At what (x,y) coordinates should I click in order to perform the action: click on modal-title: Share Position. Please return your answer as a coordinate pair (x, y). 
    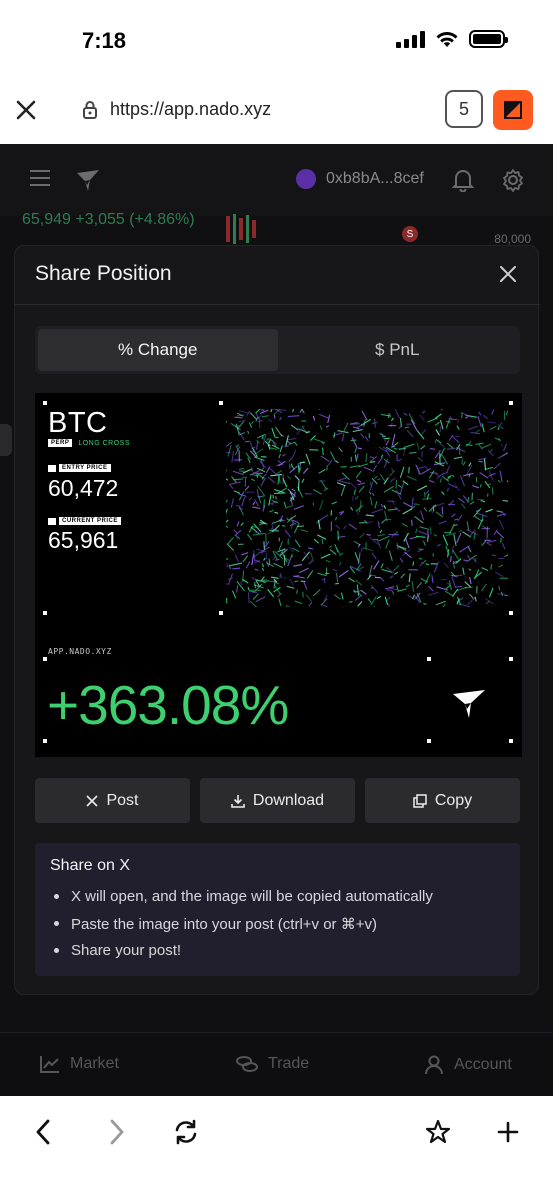
    Looking at the image, I should click on (103, 273).